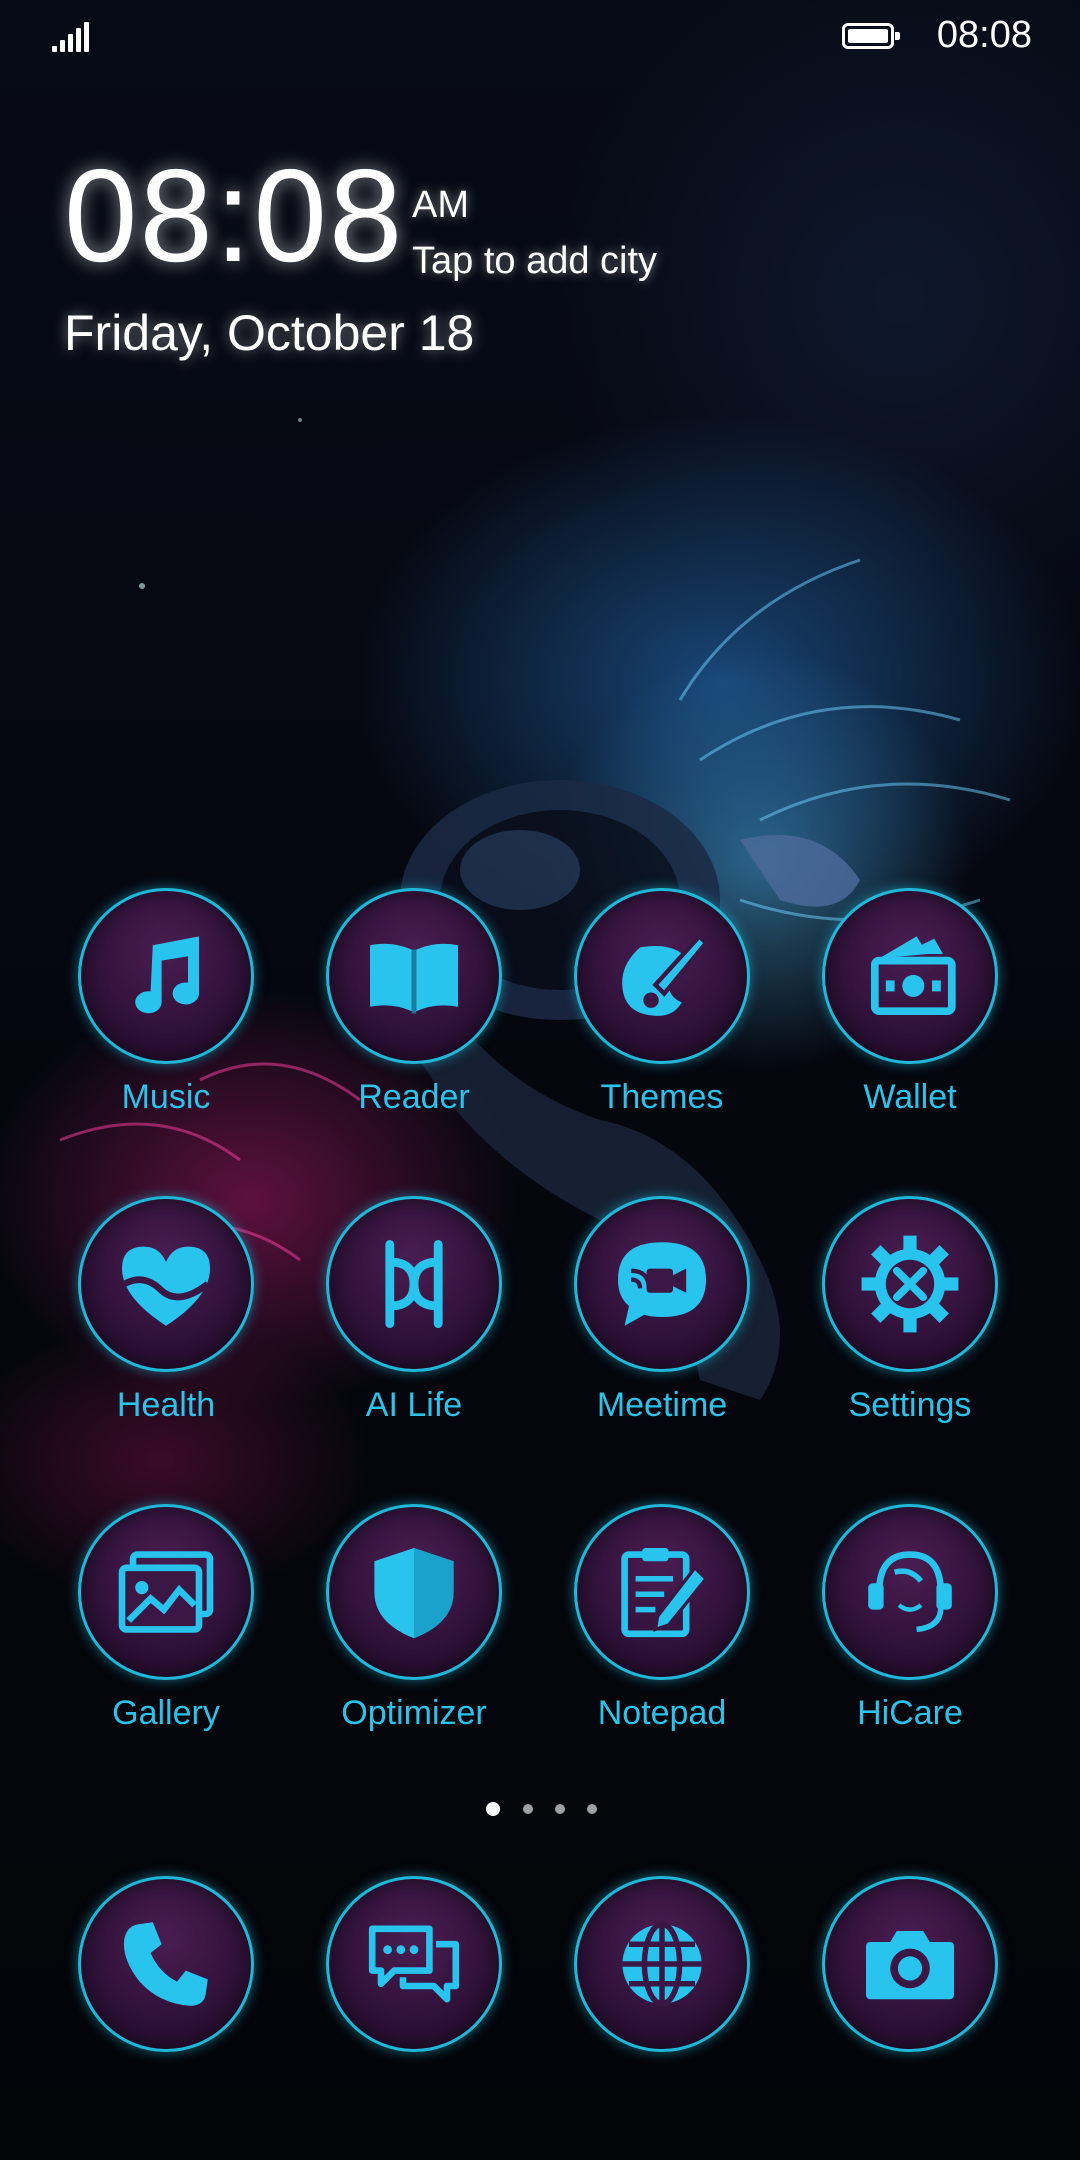 This screenshot has width=1080, height=2160. What do you see at coordinates (540, 1813) in the screenshot?
I see `page-indicator` at bounding box center [540, 1813].